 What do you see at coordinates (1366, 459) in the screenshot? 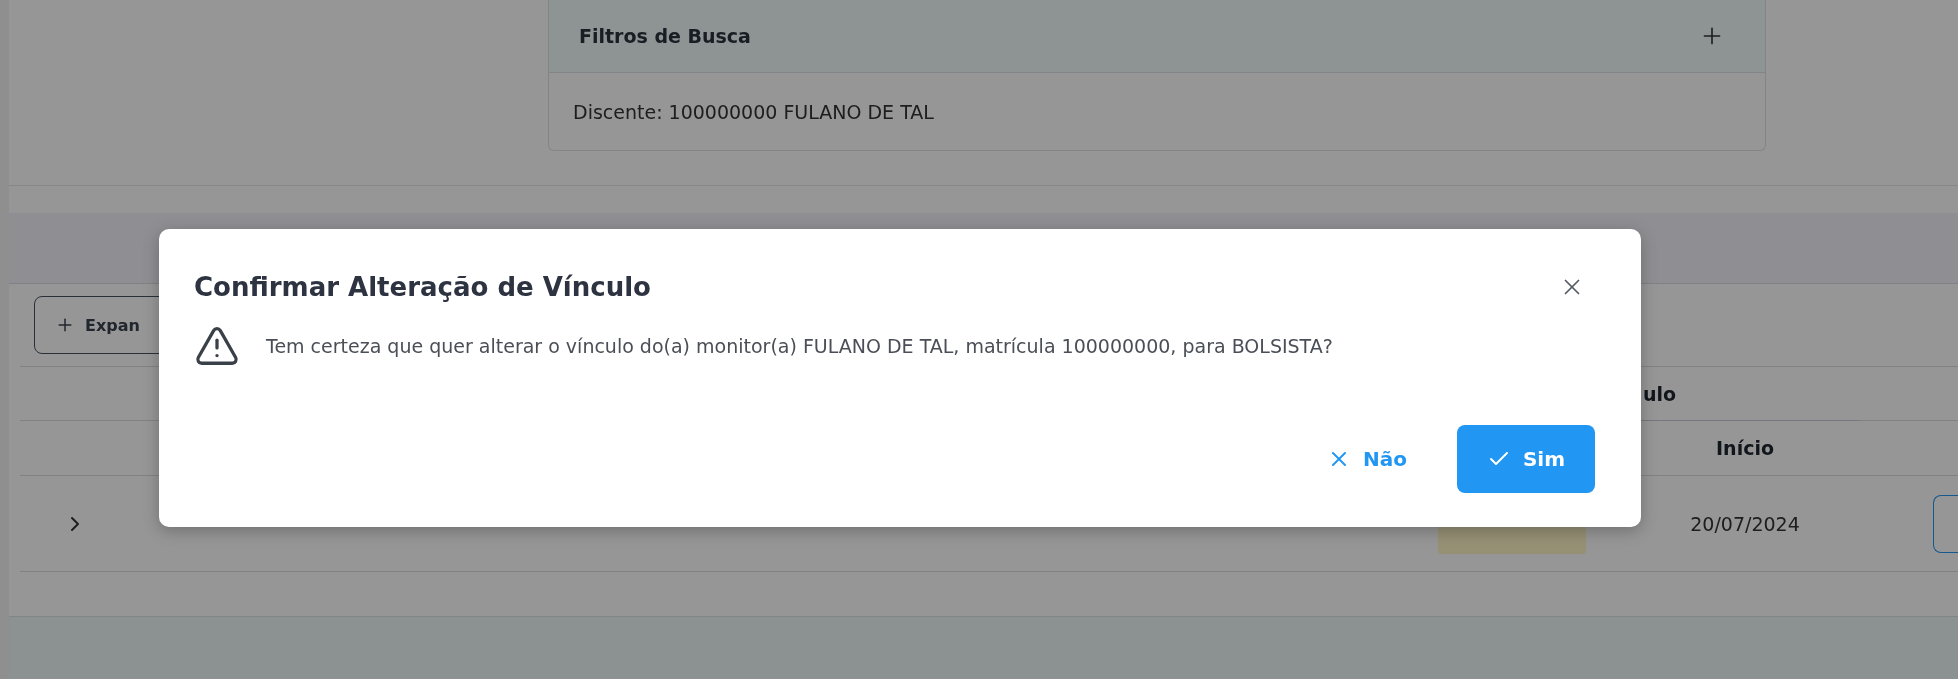
I see `cancel-button: Não` at bounding box center [1366, 459].